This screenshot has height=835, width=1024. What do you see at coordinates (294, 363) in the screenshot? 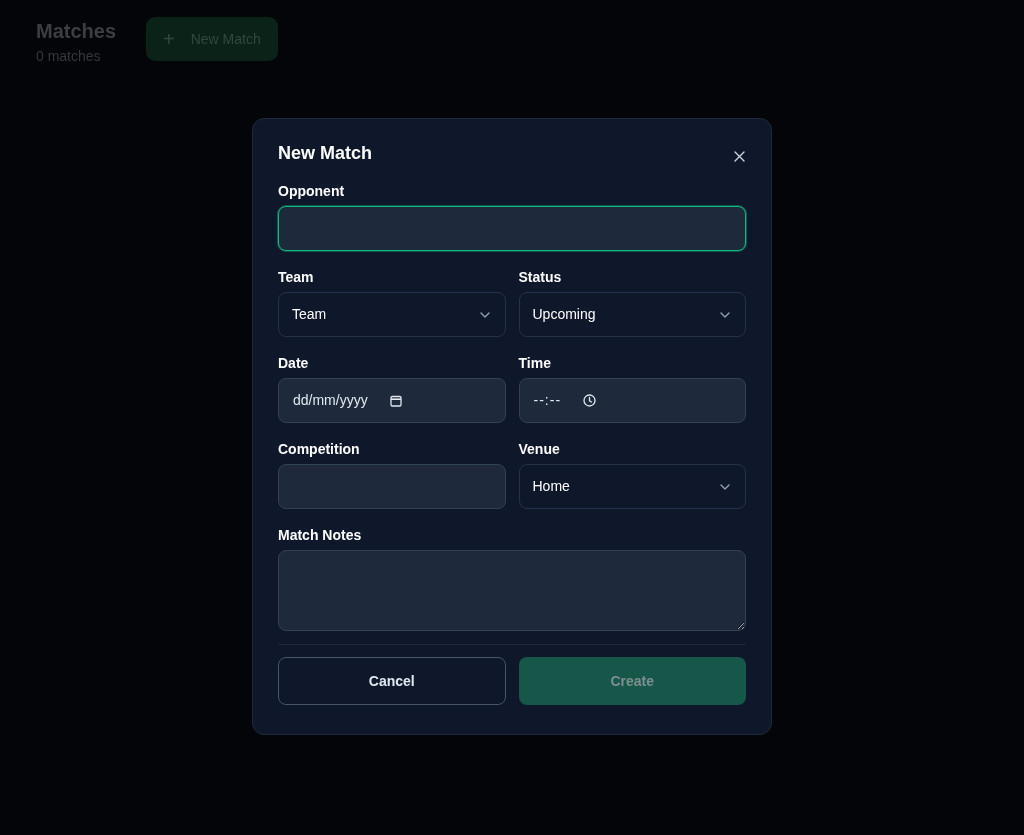
I see `field-label: Date` at bounding box center [294, 363].